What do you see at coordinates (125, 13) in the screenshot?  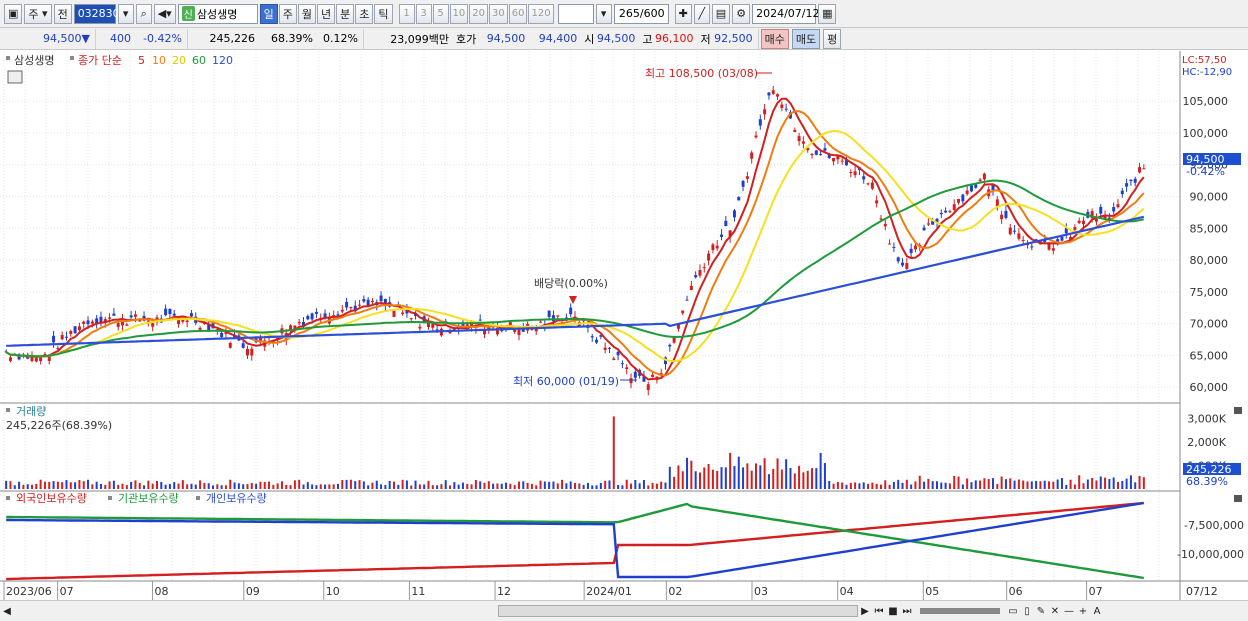 I see `code-dropdown-icon: ▾` at bounding box center [125, 13].